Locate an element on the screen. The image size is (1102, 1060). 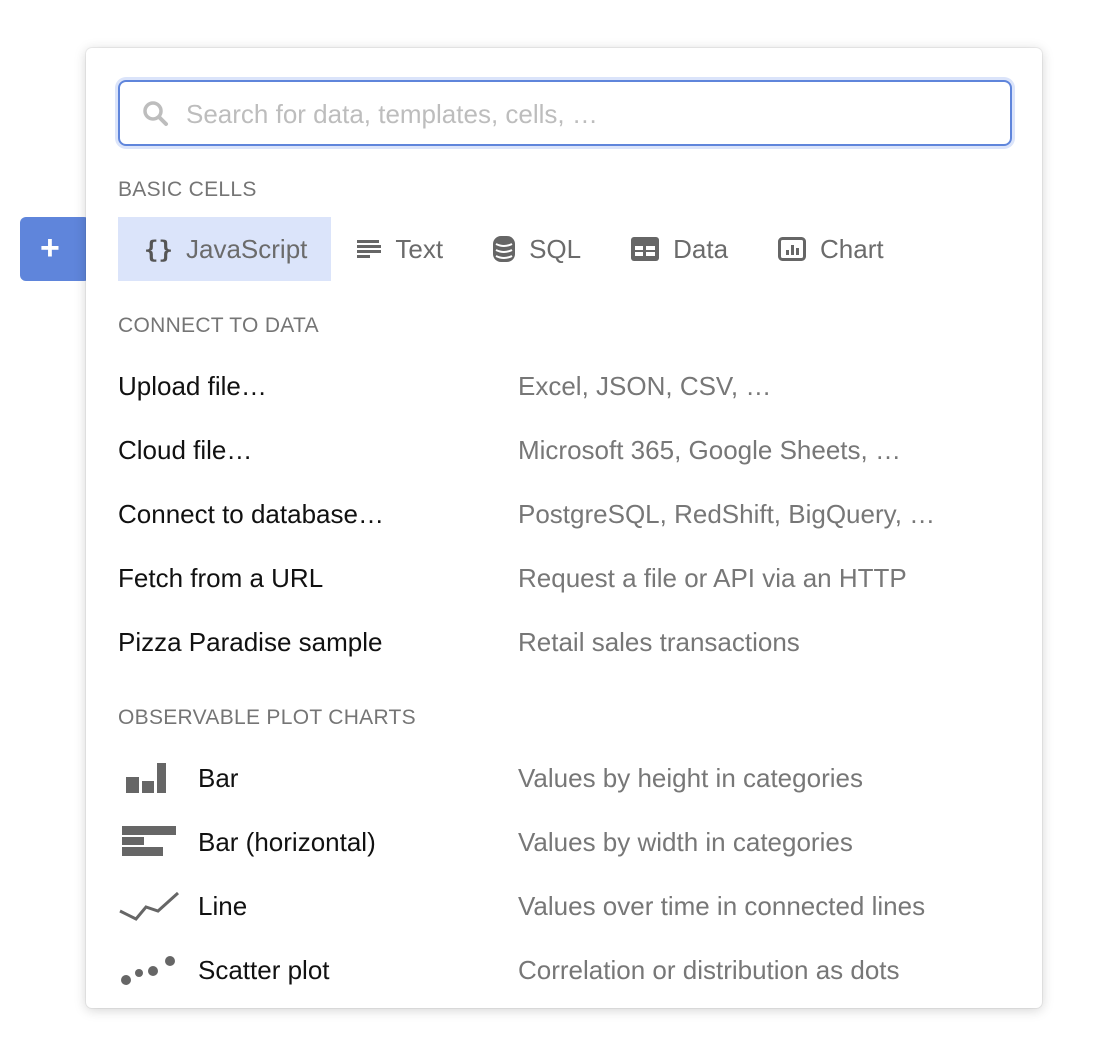
item-description: Request a file or API via an HTTP is located at coordinates (712, 577).